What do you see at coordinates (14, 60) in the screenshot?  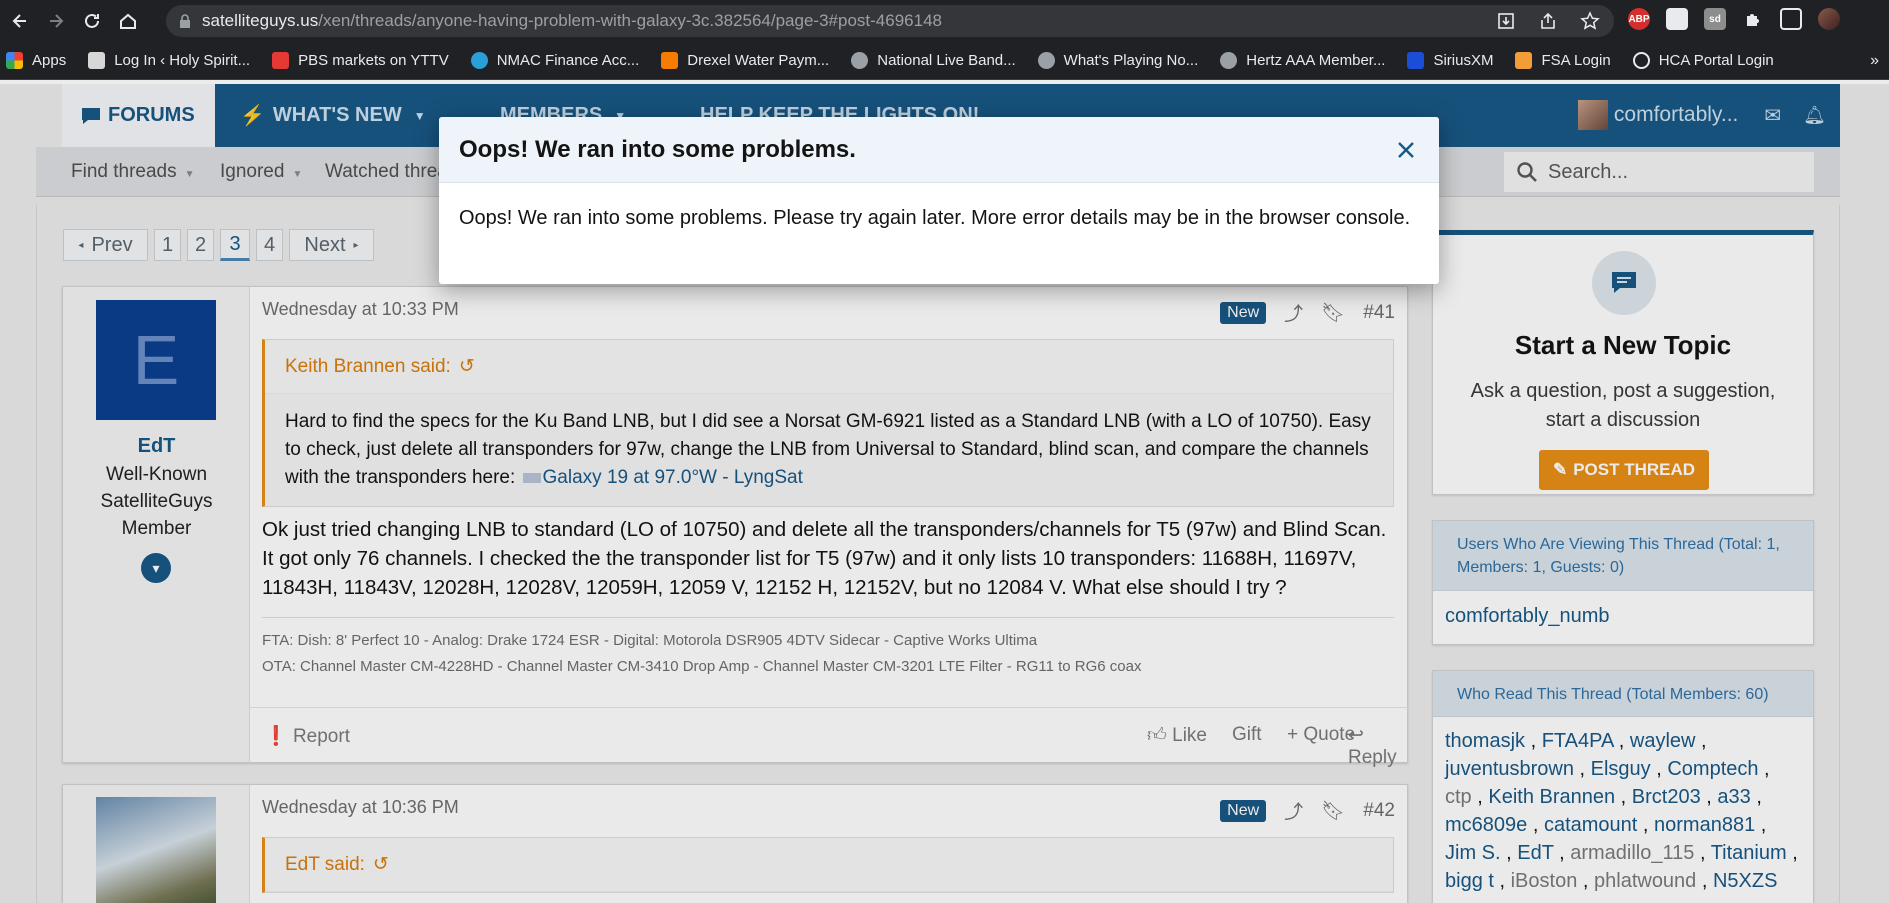 I see `apps-grid-icon` at bounding box center [14, 60].